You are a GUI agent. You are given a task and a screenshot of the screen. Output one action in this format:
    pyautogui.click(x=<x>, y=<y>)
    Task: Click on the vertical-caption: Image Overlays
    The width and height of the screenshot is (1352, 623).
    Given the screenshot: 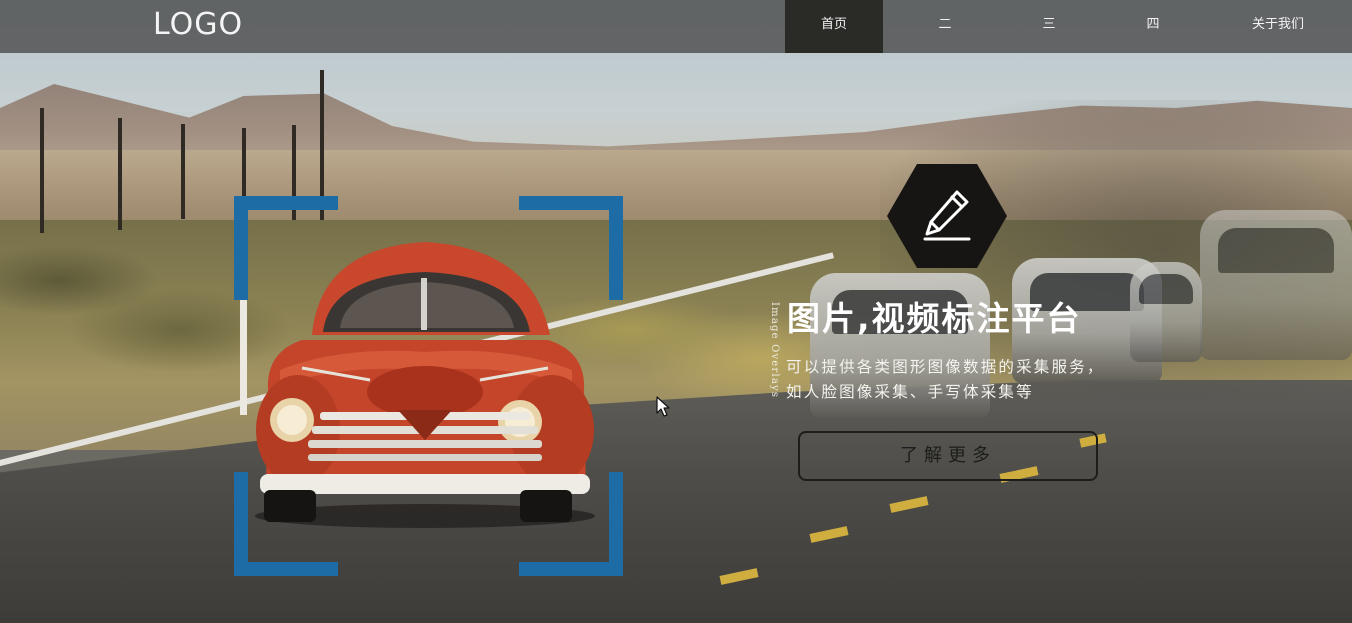 What is the action you would take?
    pyautogui.click(x=774, y=350)
    